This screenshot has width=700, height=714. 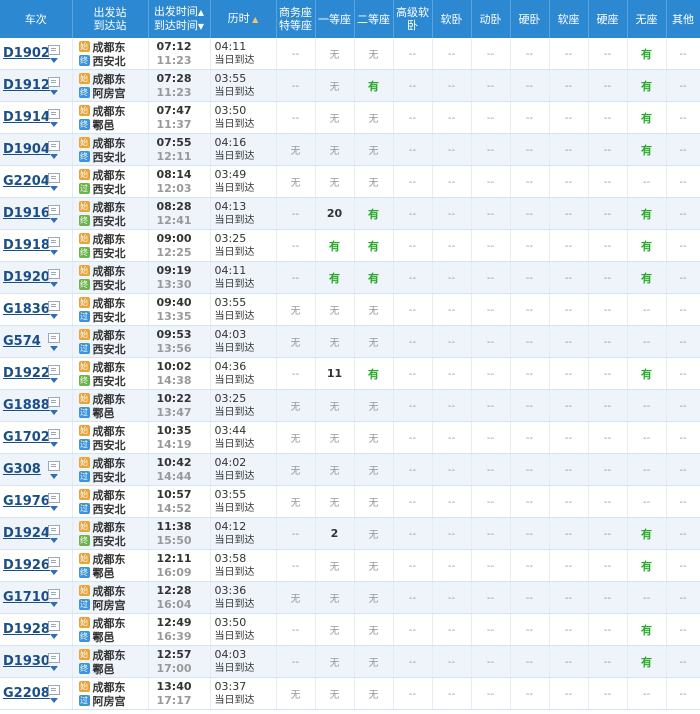 I want to click on train-number-link: D1902, so click(x=26, y=53).